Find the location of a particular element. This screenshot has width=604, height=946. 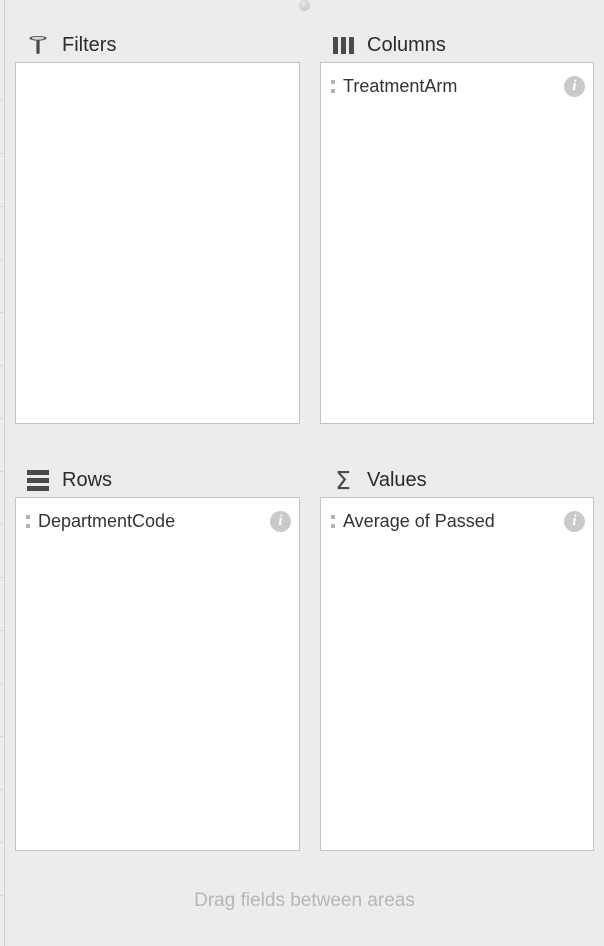

sigma-glyph: Σ is located at coordinates (343, 480).